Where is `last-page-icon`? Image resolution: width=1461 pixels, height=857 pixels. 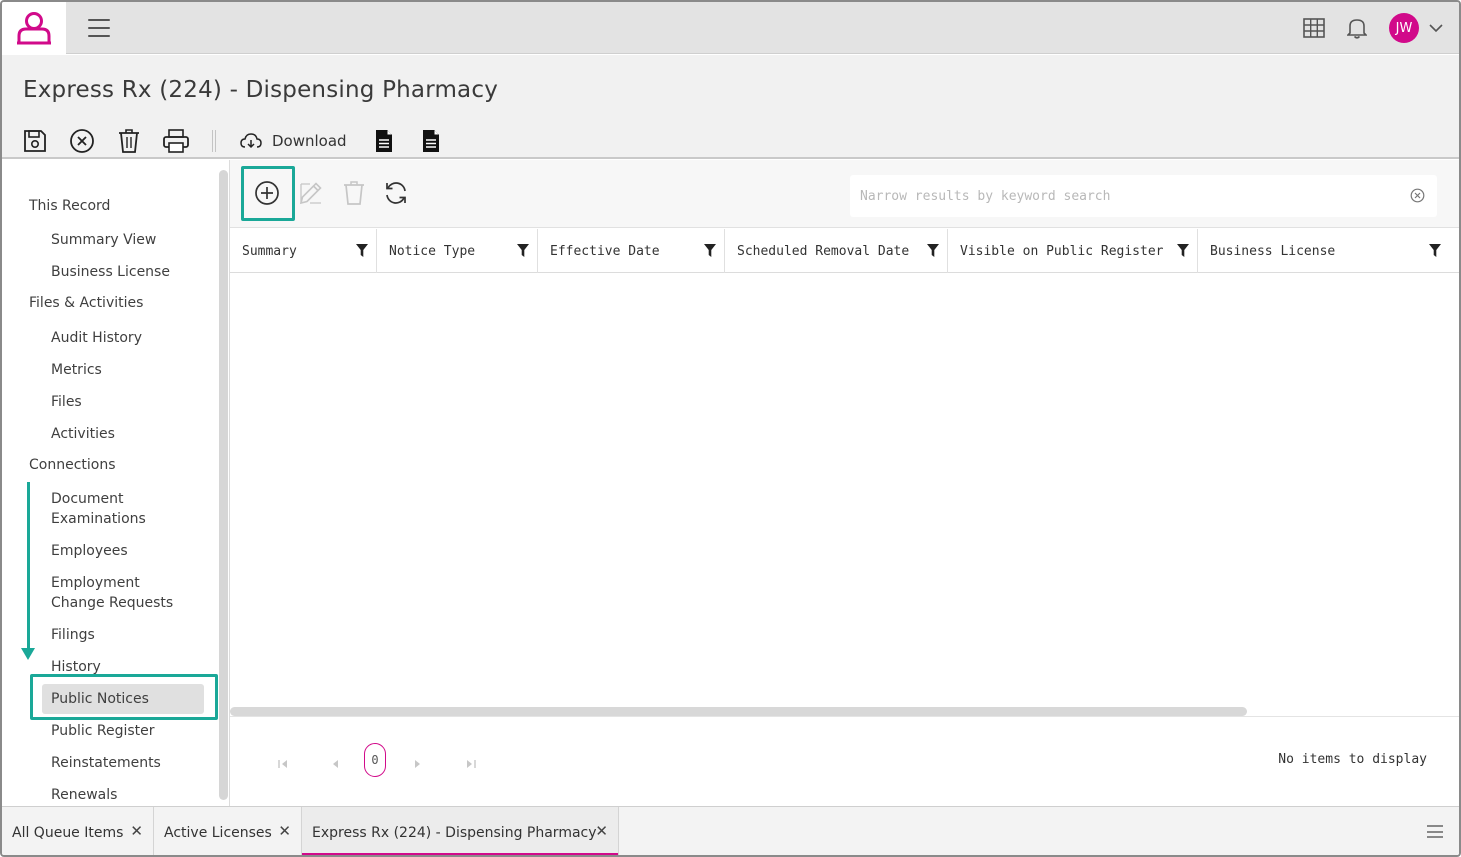 last-page-icon is located at coordinates (471, 764).